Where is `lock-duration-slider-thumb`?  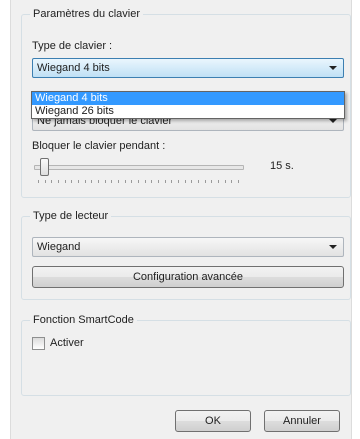
lock-duration-slider-thumb is located at coordinates (45, 167).